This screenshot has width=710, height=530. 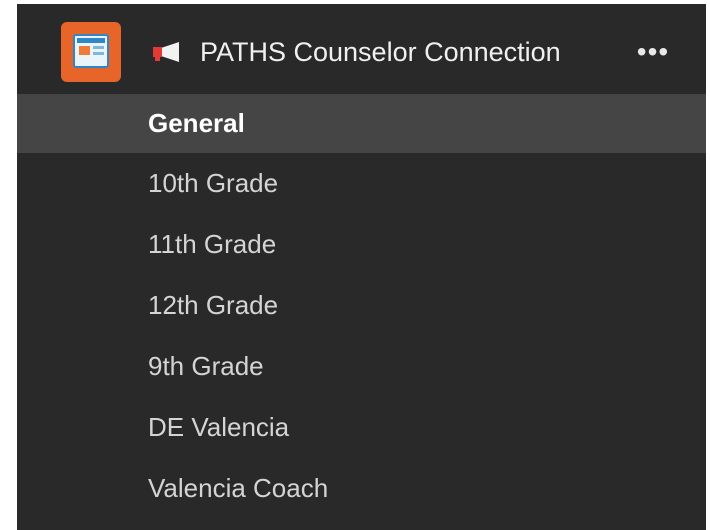 What do you see at coordinates (361, 488) in the screenshot?
I see `channel-item-valencia-coach: Valencia Coach` at bounding box center [361, 488].